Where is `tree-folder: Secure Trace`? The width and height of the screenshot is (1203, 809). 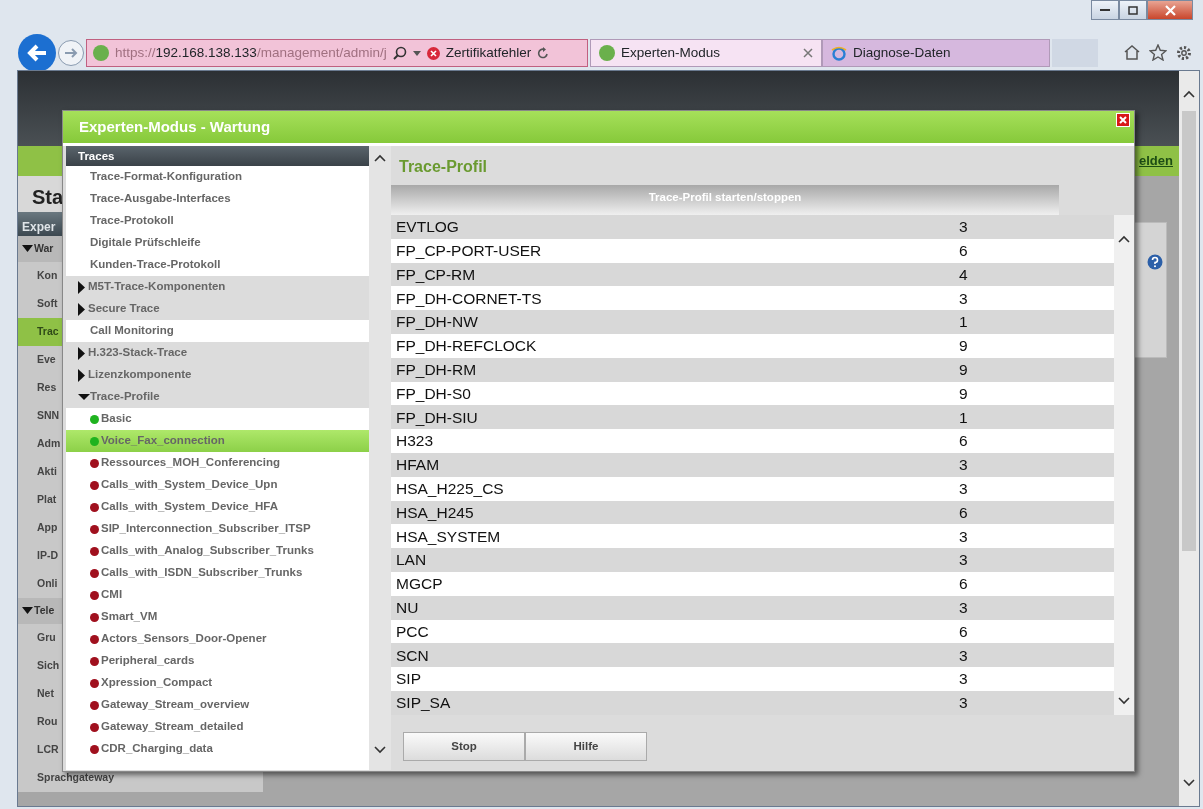
tree-folder: Secure Trace is located at coordinates (218, 309).